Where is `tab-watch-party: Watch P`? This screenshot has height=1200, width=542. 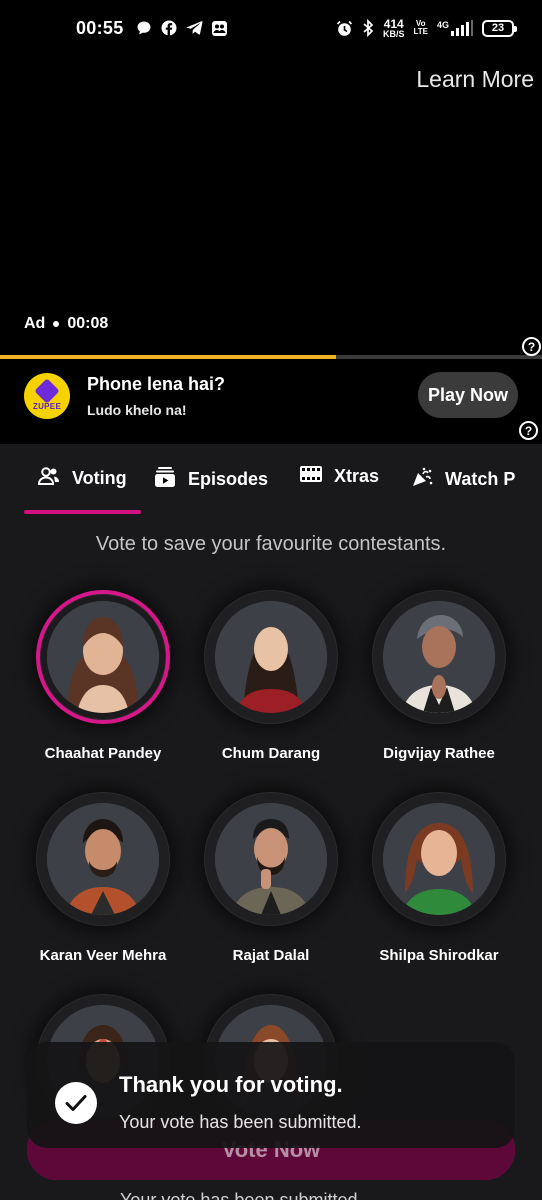 tab-watch-party: Watch P is located at coordinates (463, 479).